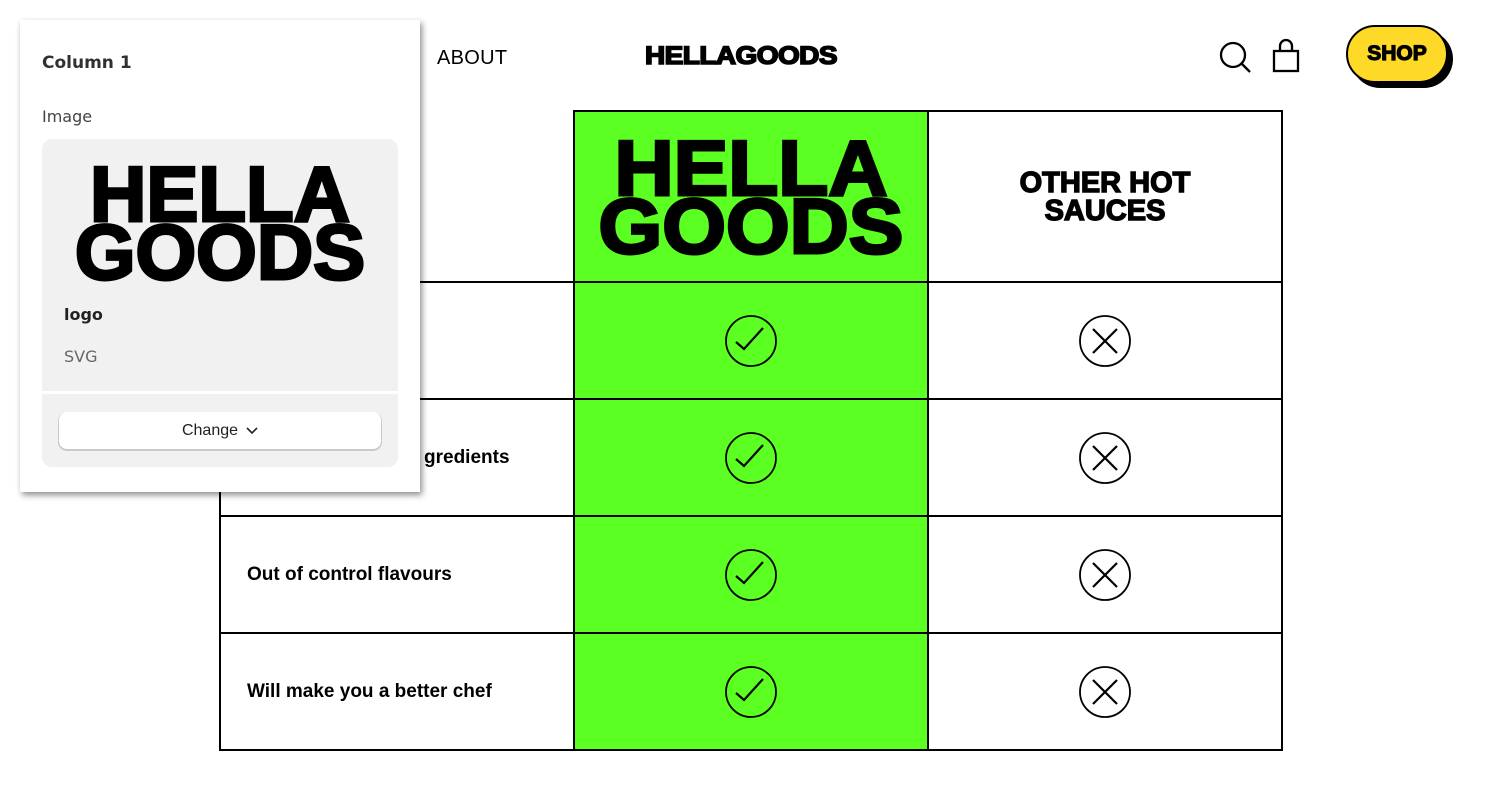 This screenshot has height=800, width=1500. I want to click on shop-button: SHOP, so click(1397, 54).